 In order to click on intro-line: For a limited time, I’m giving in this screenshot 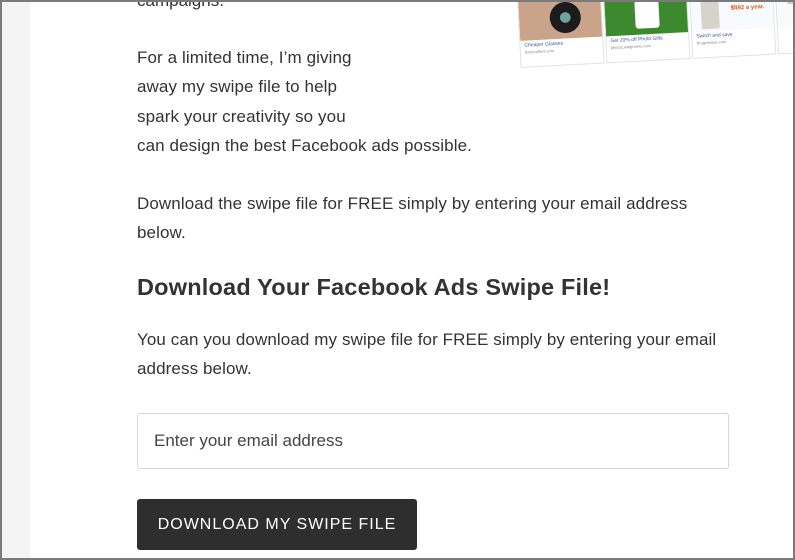, I will do `click(244, 57)`.